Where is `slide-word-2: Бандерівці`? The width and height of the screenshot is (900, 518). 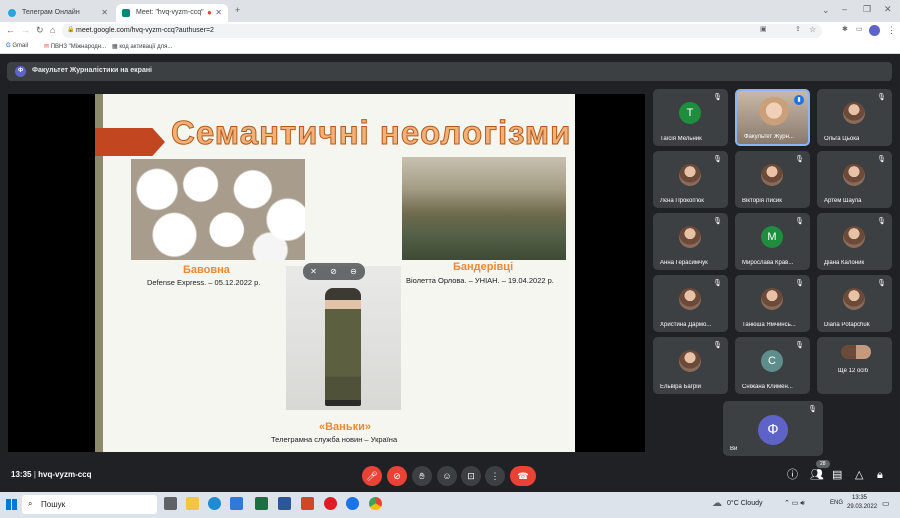 slide-word-2: Бандерівці is located at coordinates (483, 267).